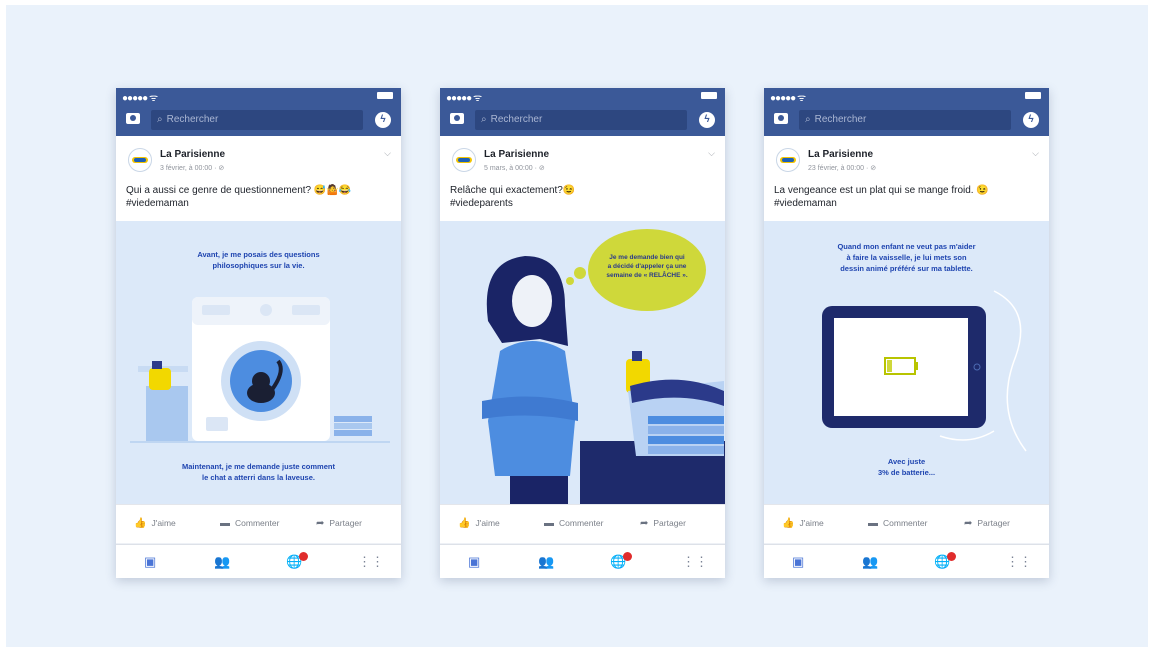 The width and height of the screenshot is (1154, 652). Describe the element at coordinates (192, 168) in the screenshot. I see `post-date: 3 février, à 00:00 · ⊘` at that location.